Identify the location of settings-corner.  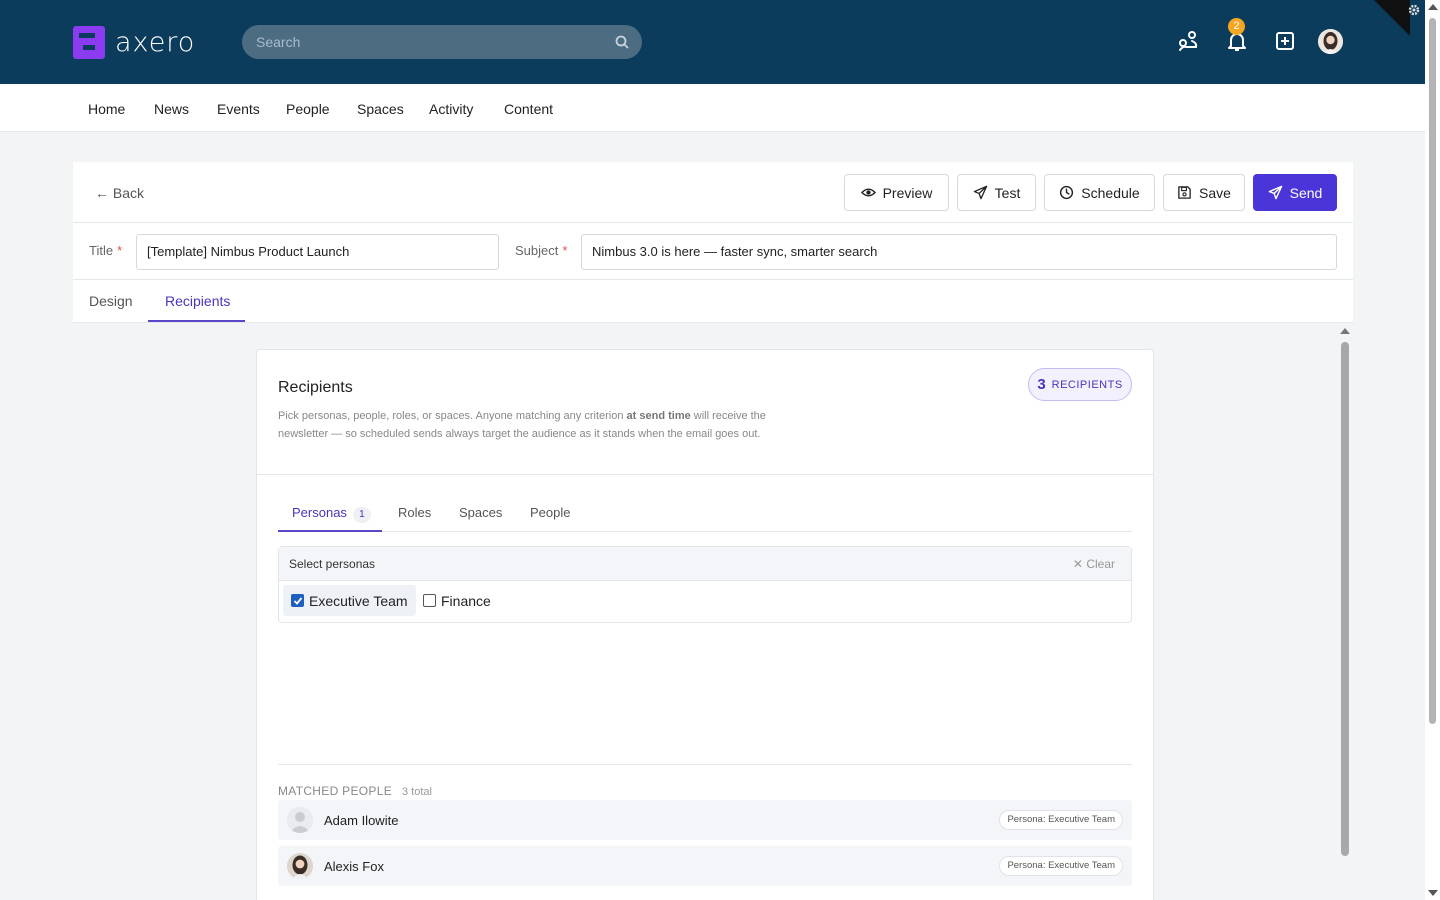
(1392, 18).